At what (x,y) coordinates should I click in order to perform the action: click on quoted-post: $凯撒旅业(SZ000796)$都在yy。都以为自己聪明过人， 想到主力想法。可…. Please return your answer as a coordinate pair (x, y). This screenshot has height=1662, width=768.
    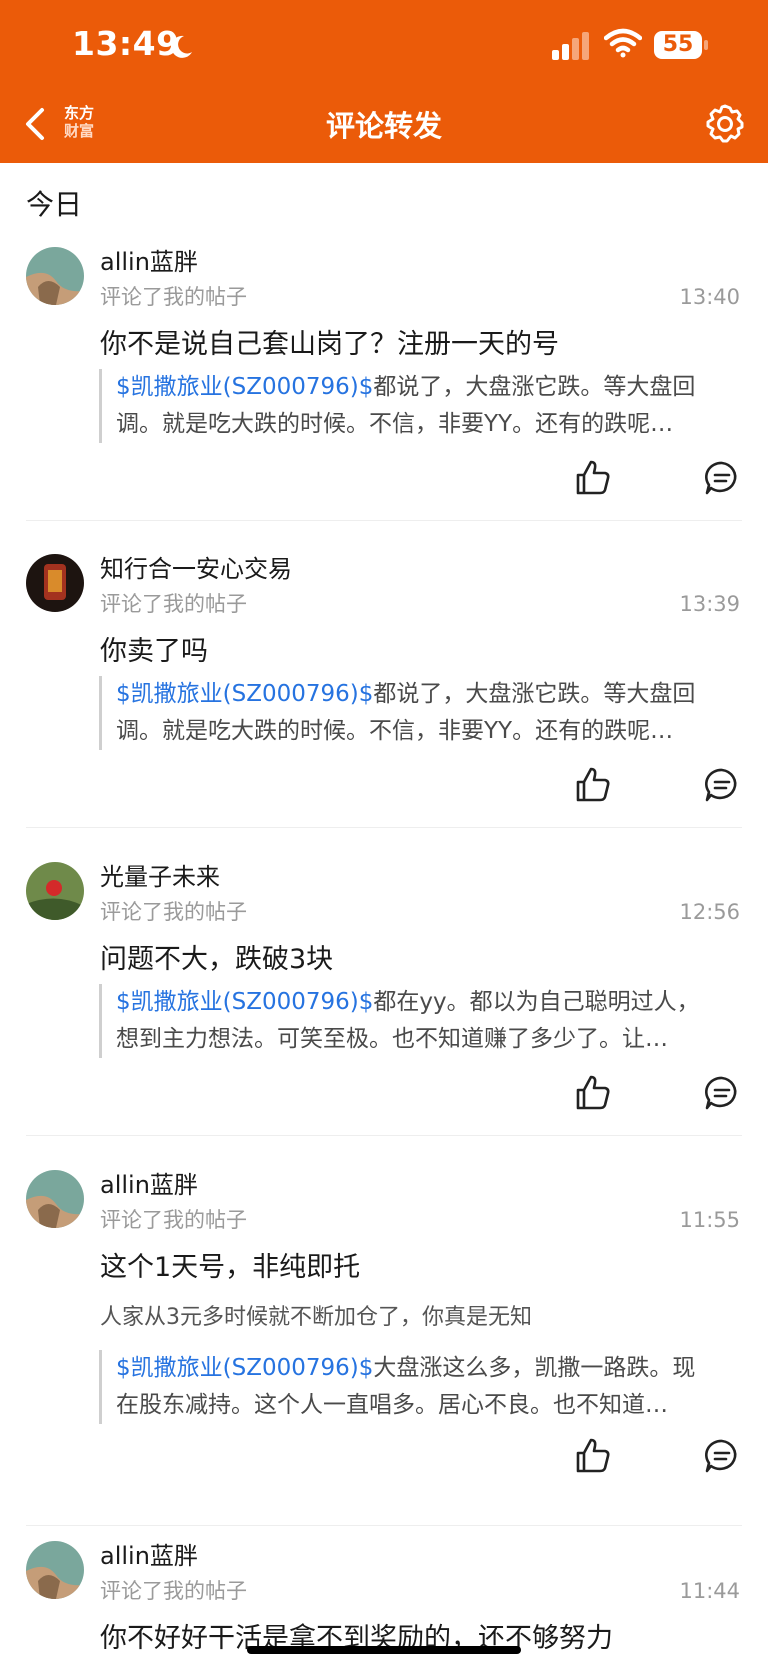
    Looking at the image, I should click on (427, 1021).